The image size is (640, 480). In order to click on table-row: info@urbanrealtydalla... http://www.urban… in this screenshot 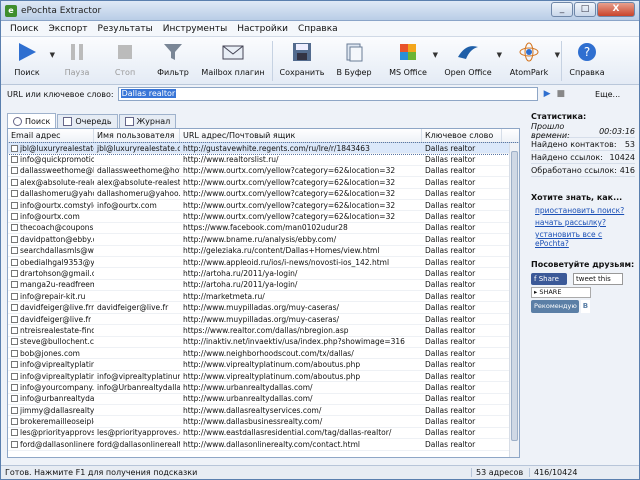, I will do `click(263, 399)`.